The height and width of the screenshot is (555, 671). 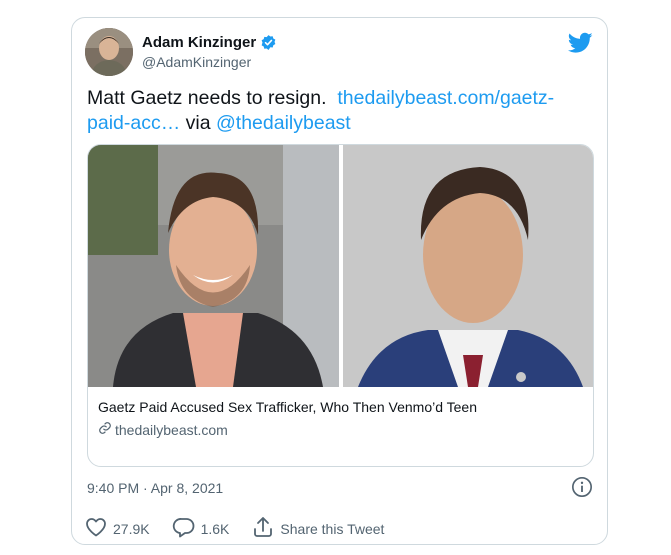 I want to click on via-text: via, so click(x=198, y=123).